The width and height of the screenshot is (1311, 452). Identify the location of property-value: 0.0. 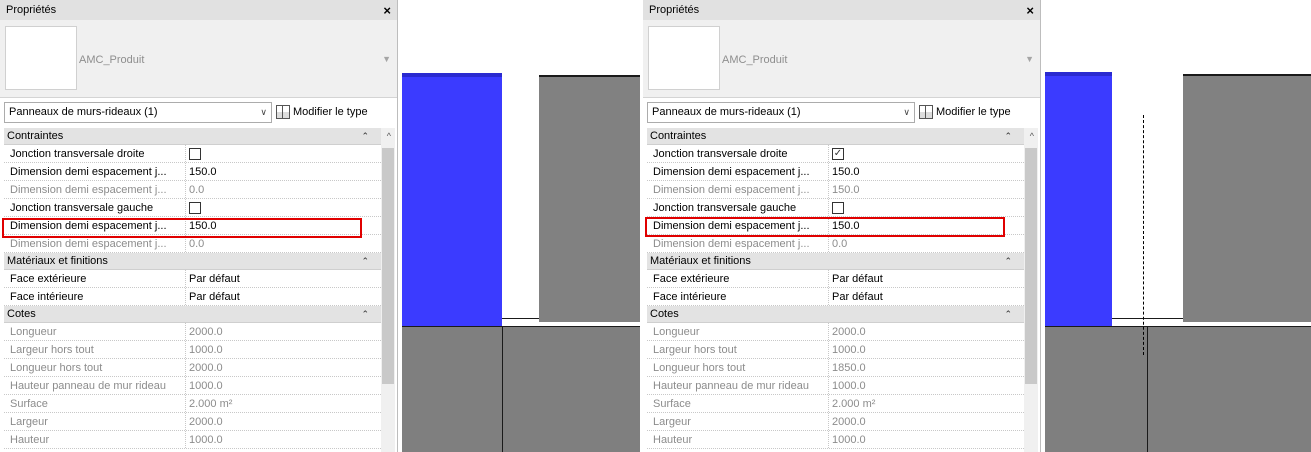
(197, 243).